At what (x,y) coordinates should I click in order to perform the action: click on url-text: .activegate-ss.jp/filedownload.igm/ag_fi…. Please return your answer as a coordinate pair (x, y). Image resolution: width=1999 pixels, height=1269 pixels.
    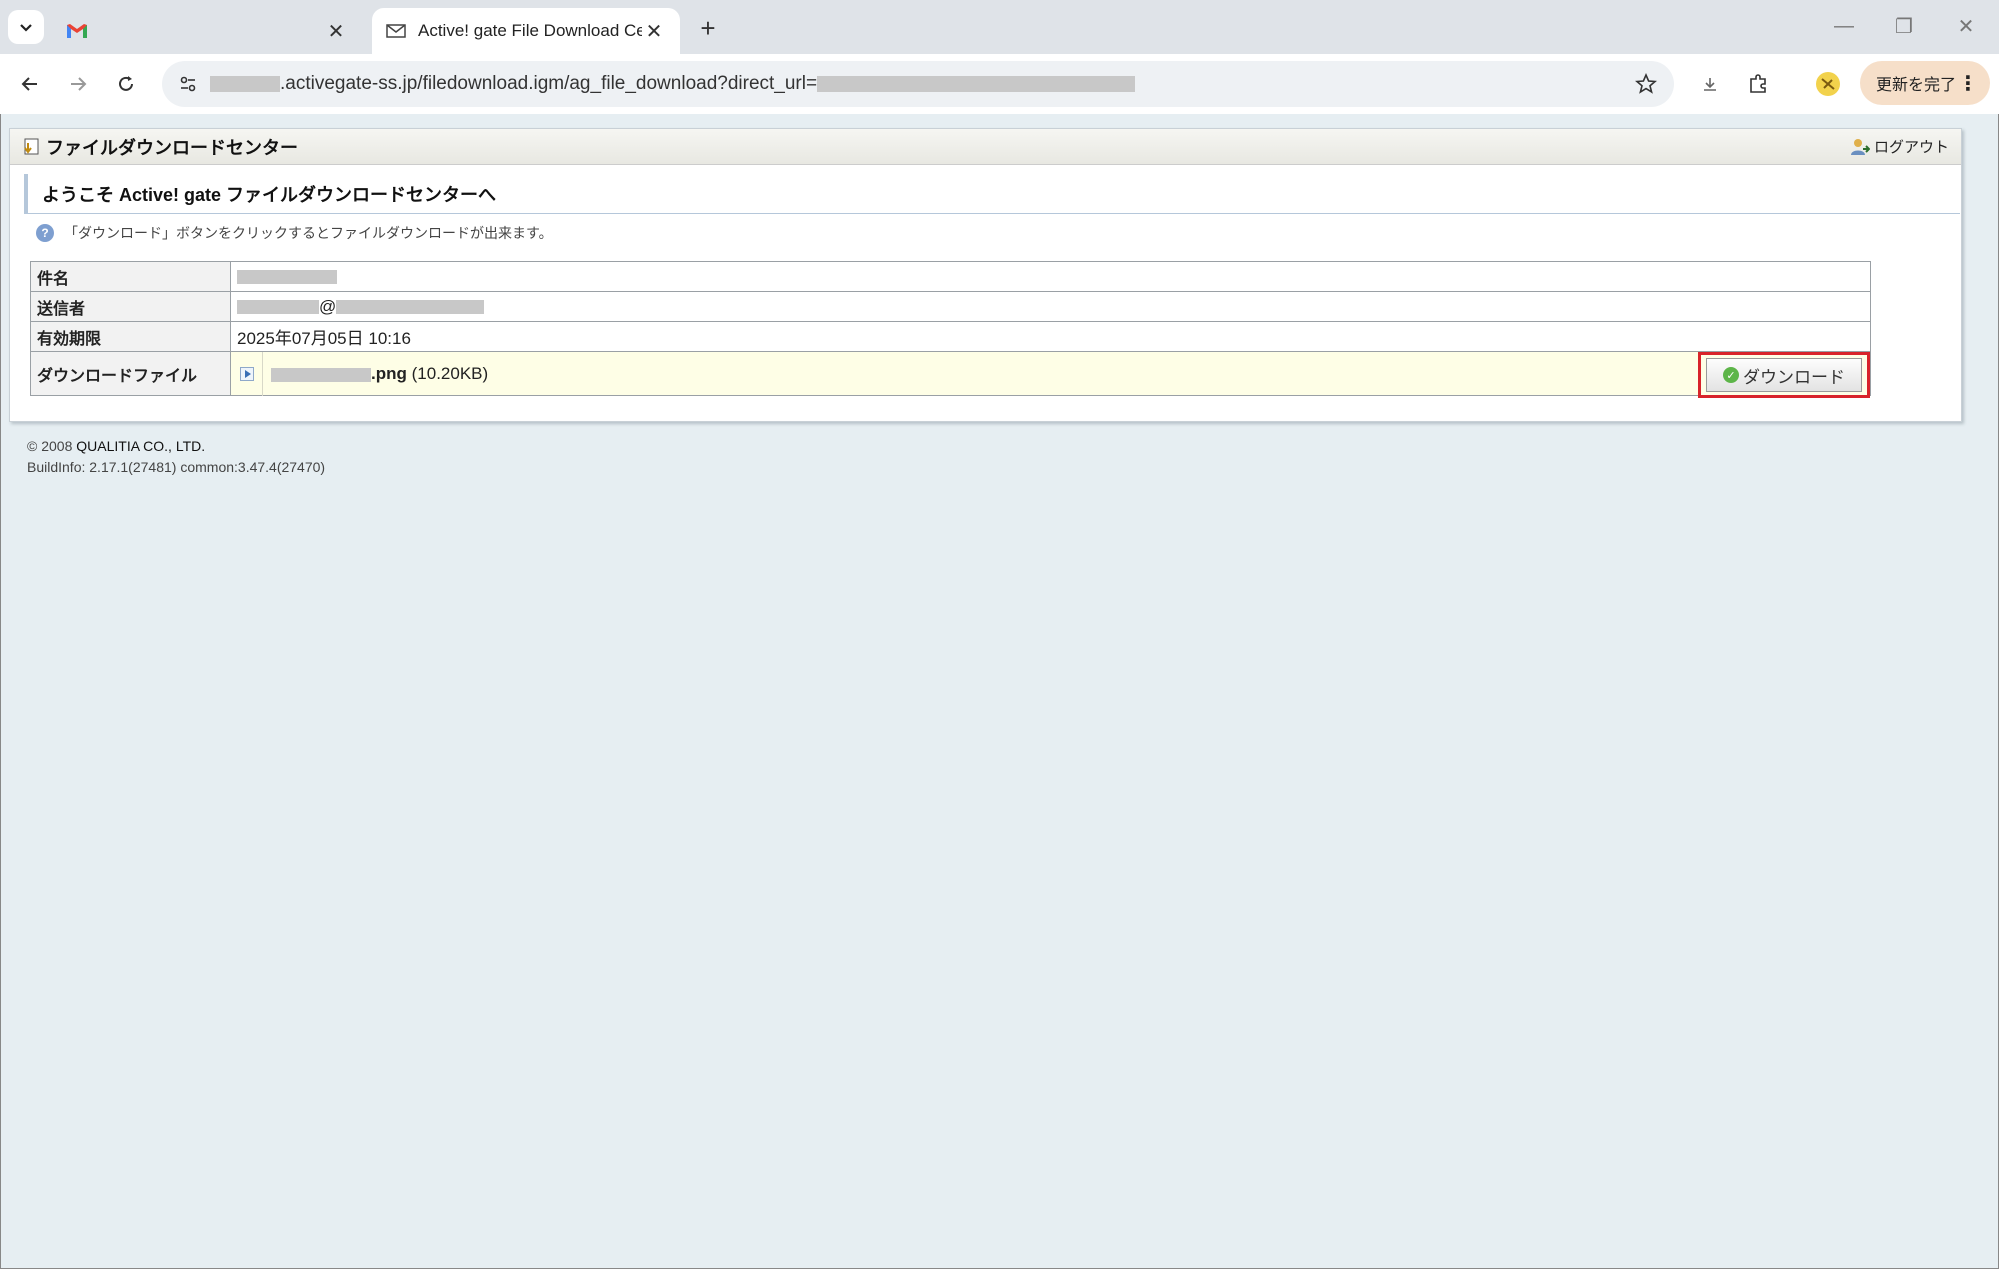
    Looking at the image, I should click on (673, 84).